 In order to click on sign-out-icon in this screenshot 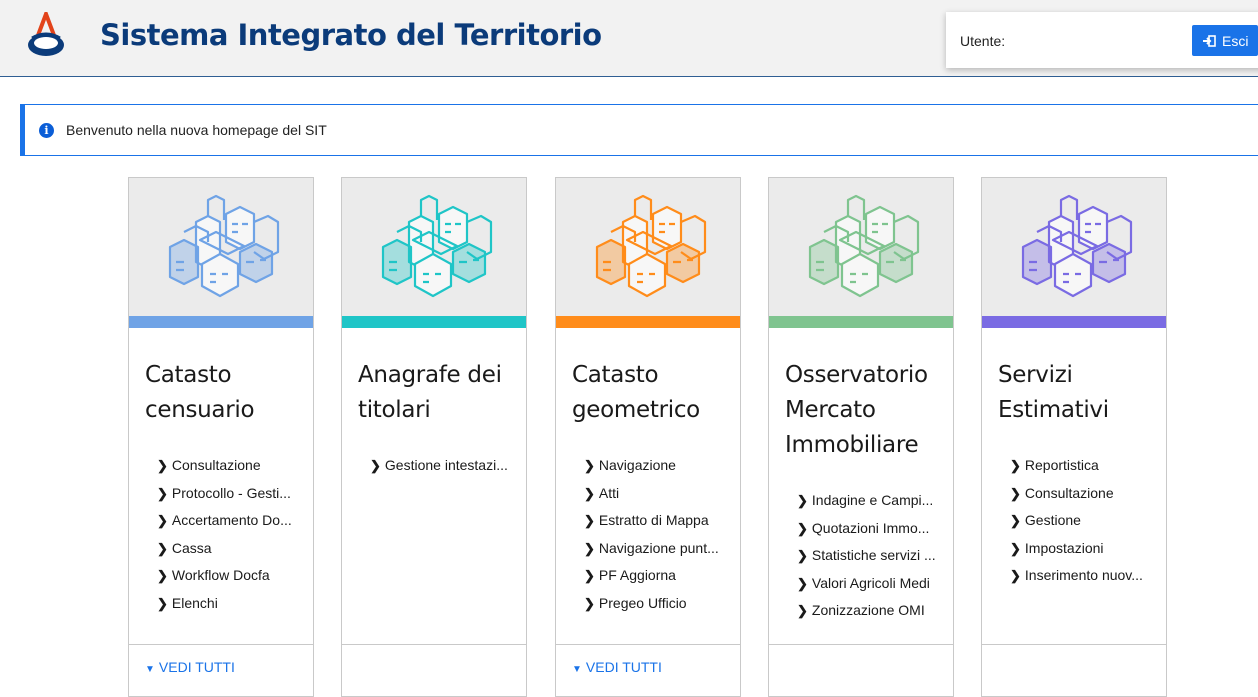, I will do `click(1209, 40)`.